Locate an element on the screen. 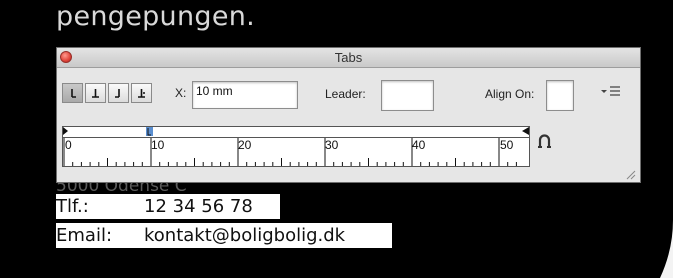 The height and width of the screenshot is (278, 673). ruler-label-30: 30 is located at coordinates (332, 145).